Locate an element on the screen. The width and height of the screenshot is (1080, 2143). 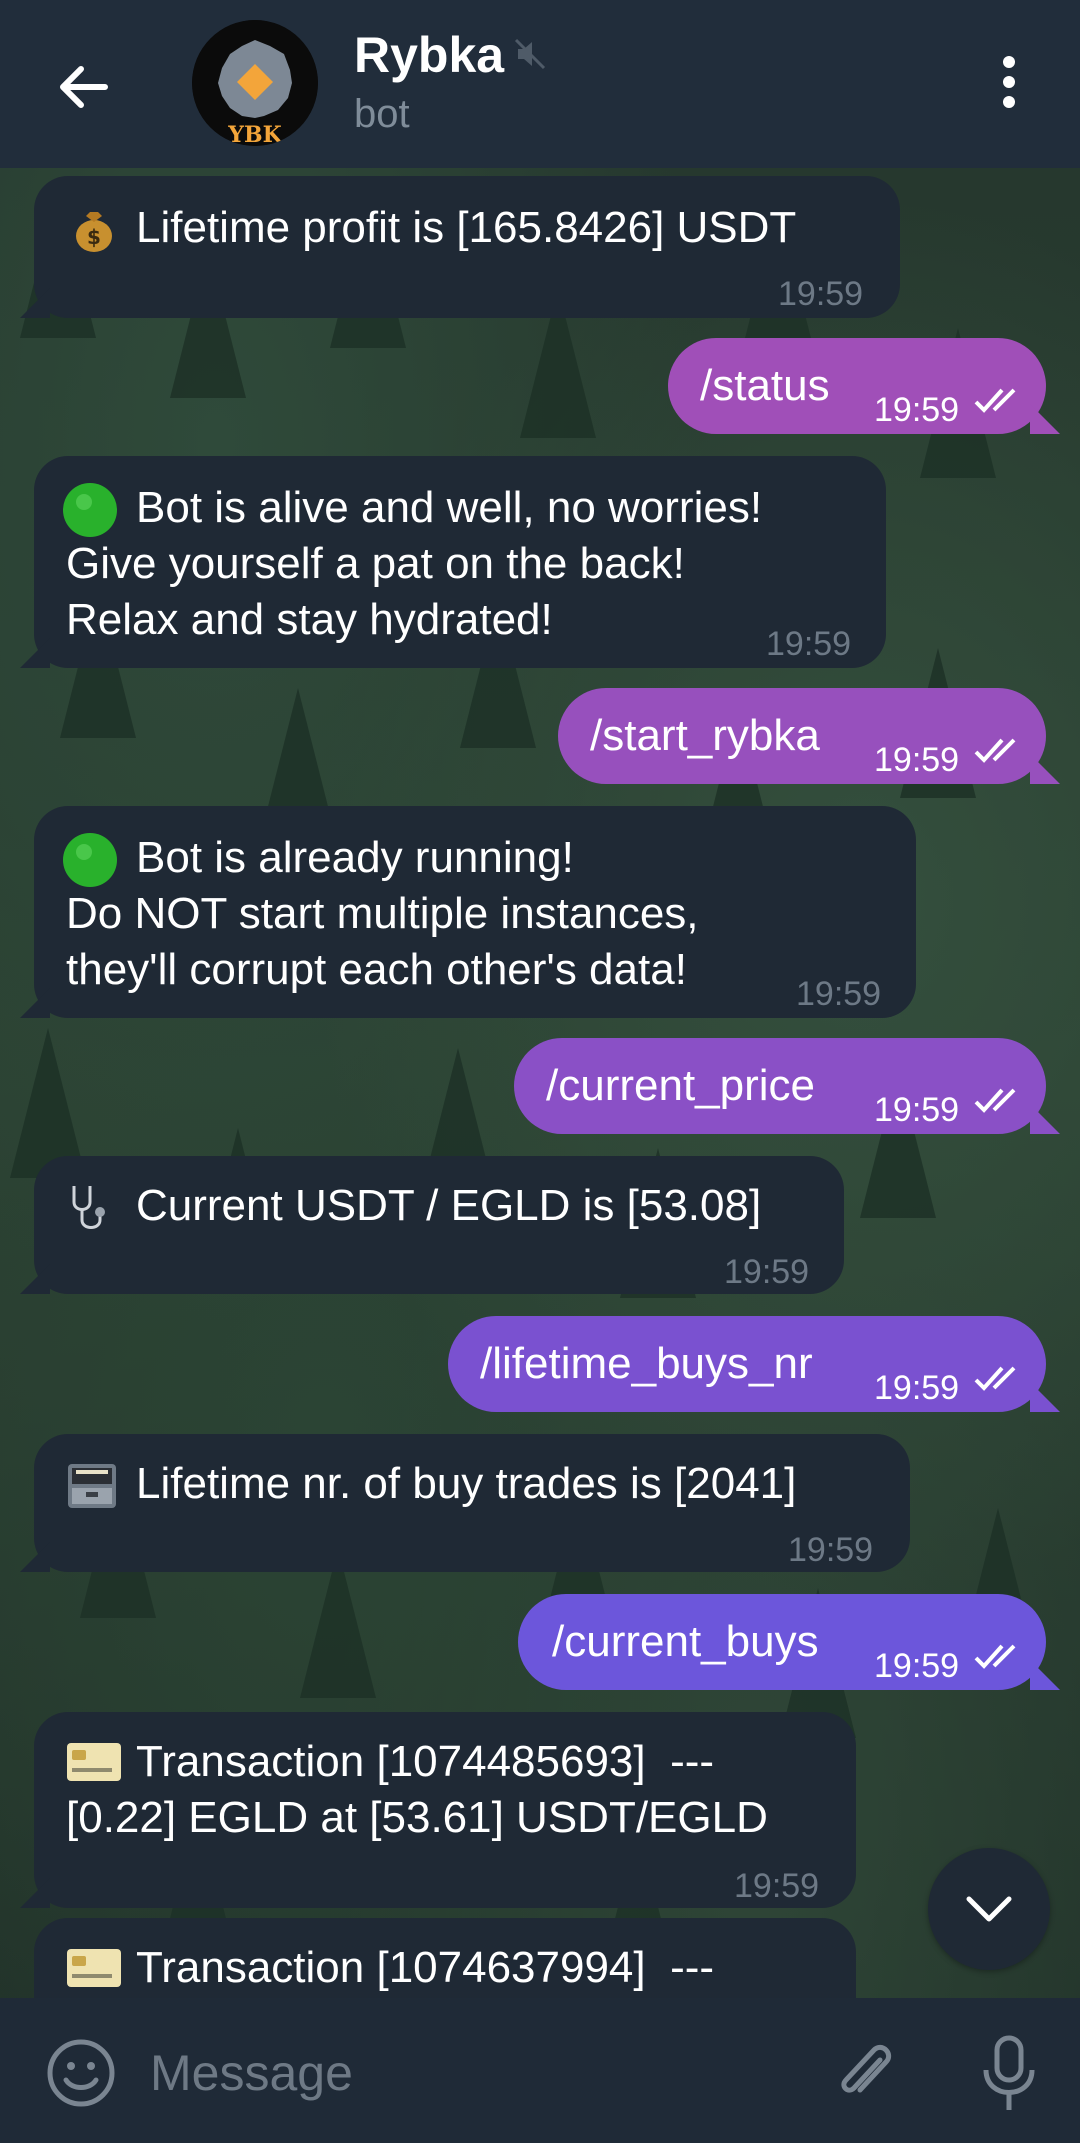
avatar: YBK is located at coordinates (255, 83).